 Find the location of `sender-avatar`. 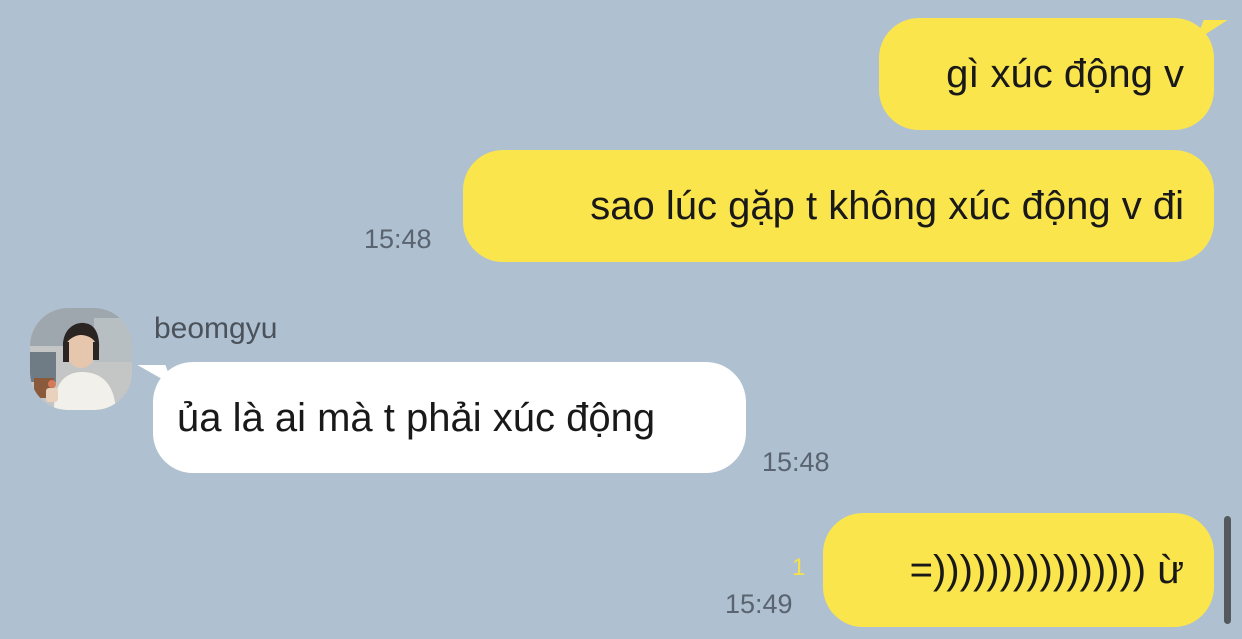

sender-avatar is located at coordinates (81, 359).